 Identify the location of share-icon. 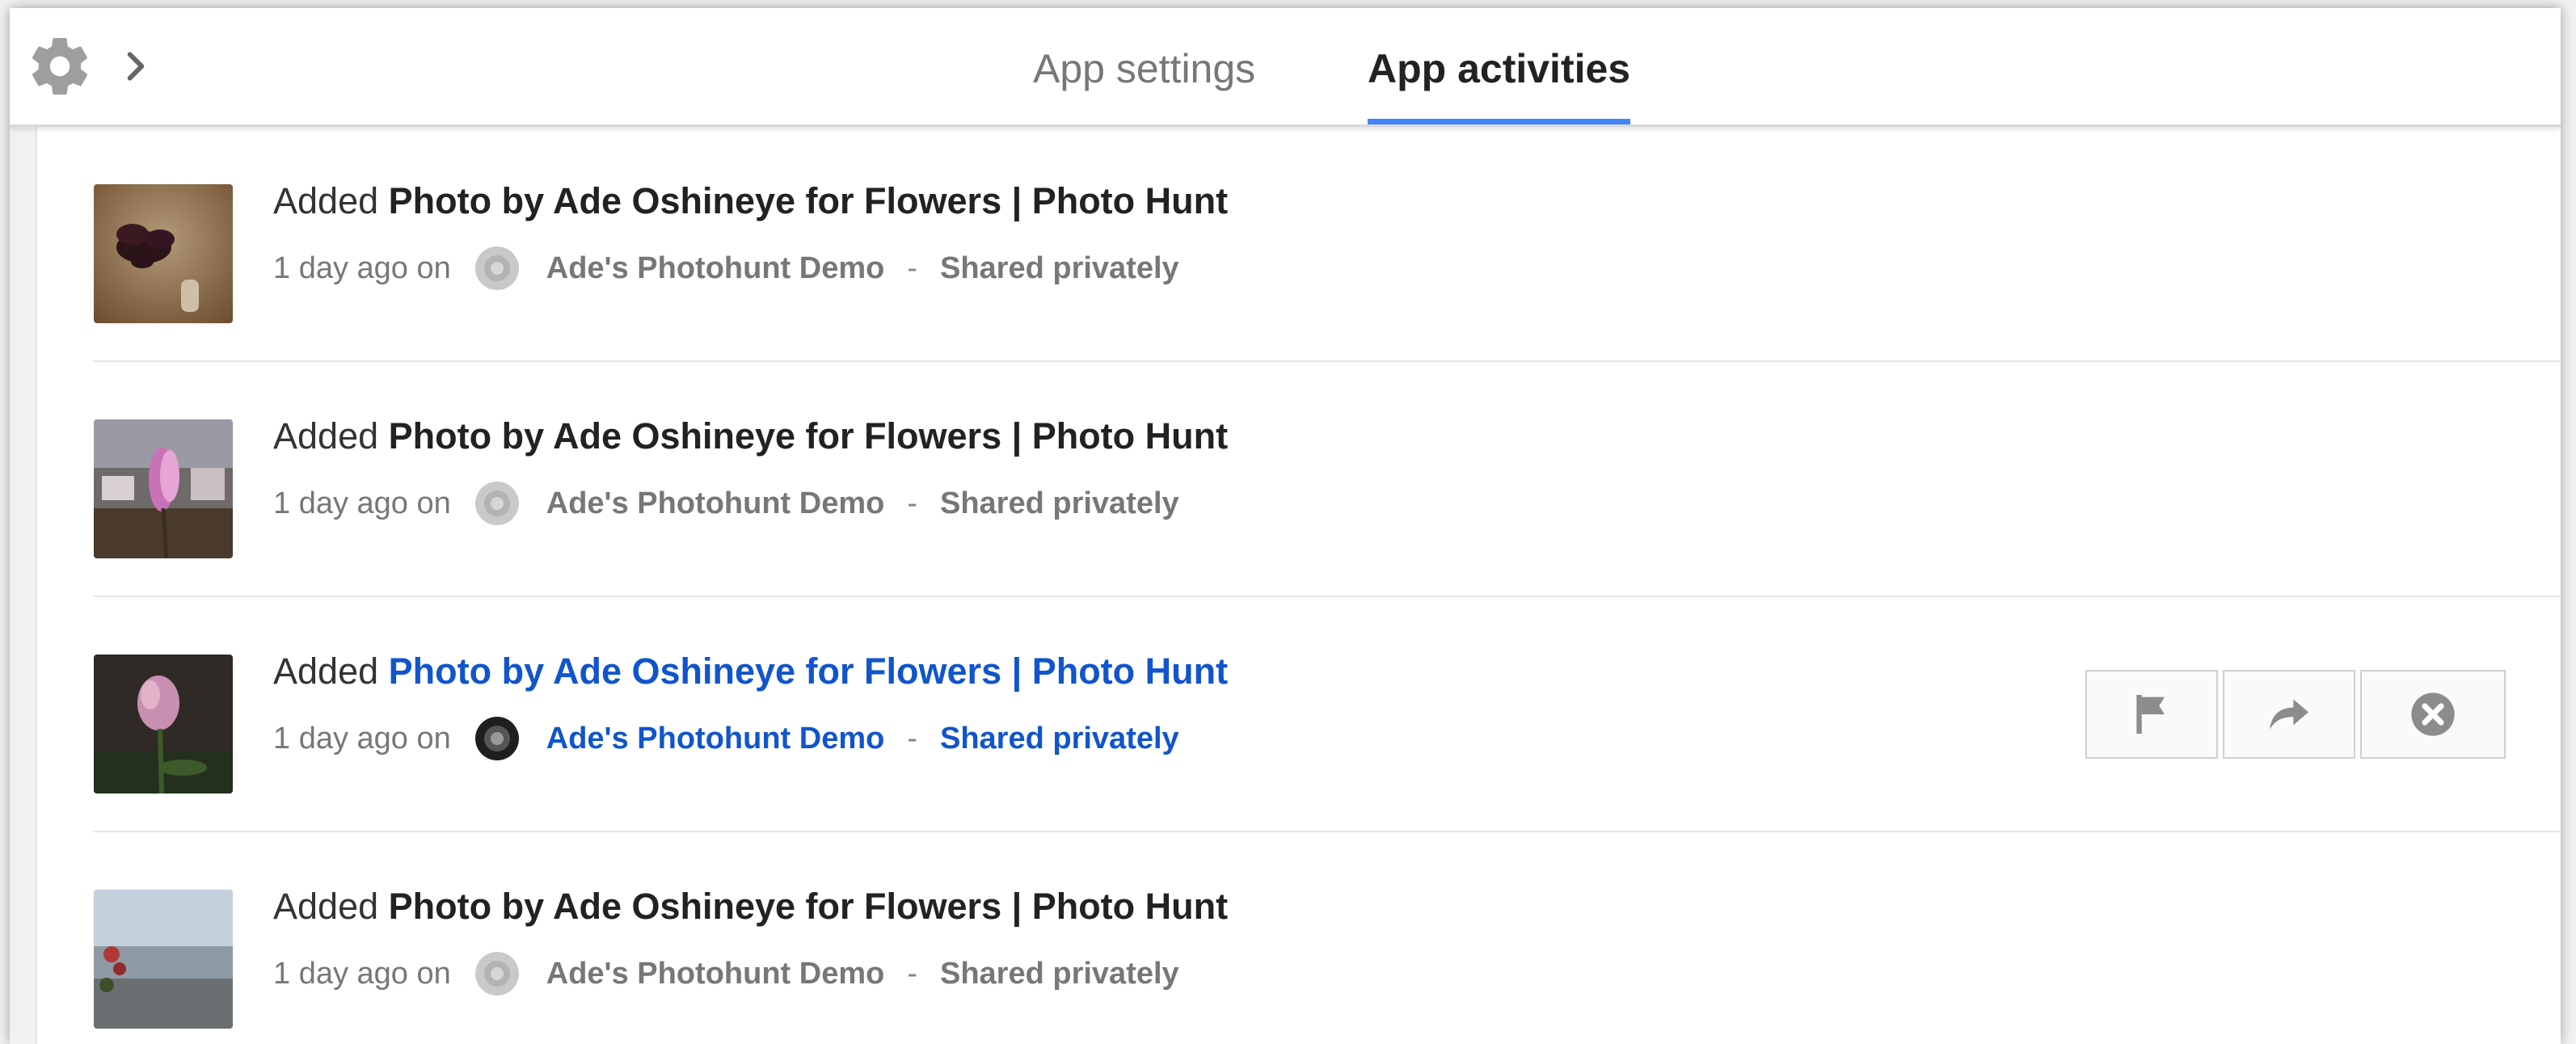
(2289, 714).